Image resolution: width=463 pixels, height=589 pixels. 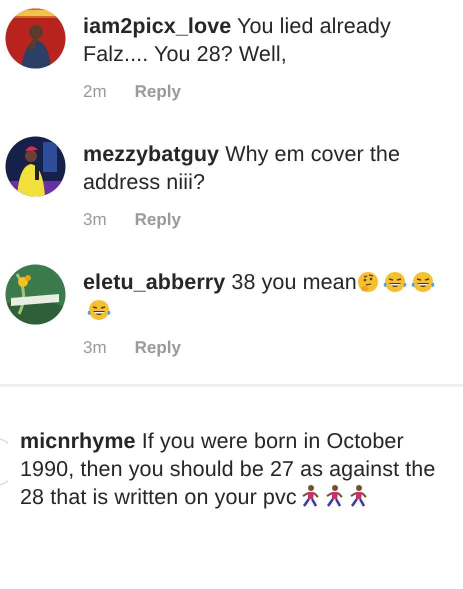 What do you see at coordinates (367, 282) in the screenshot?
I see `thinking-face-icon` at bounding box center [367, 282].